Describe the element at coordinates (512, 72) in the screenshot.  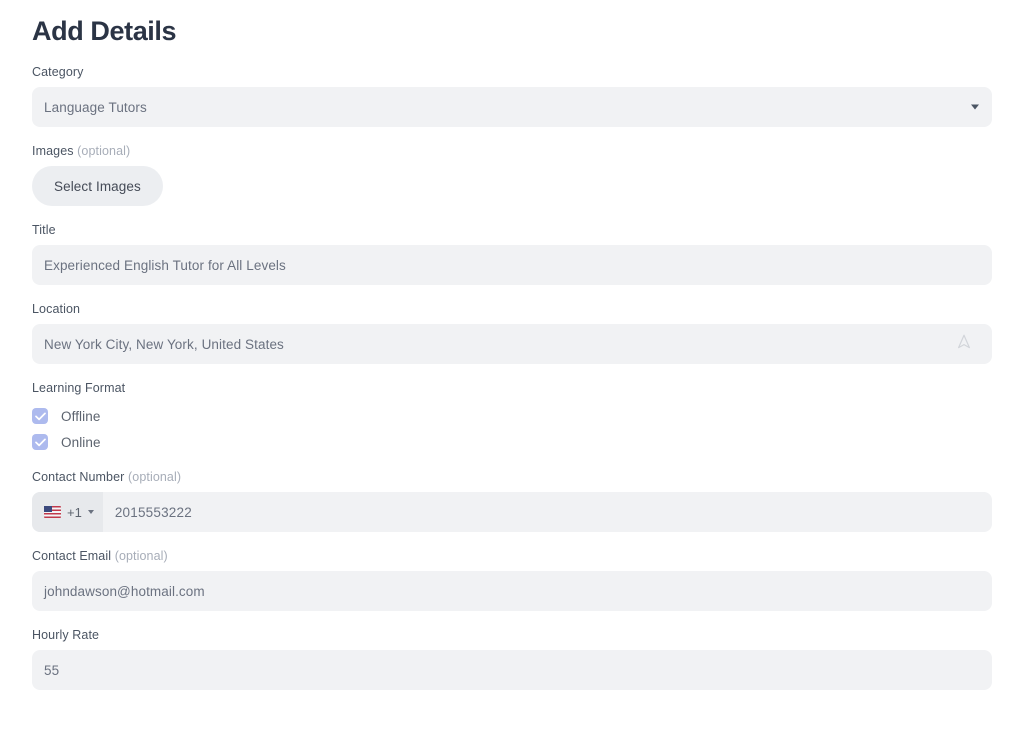
I see `category-label: Category` at that location.